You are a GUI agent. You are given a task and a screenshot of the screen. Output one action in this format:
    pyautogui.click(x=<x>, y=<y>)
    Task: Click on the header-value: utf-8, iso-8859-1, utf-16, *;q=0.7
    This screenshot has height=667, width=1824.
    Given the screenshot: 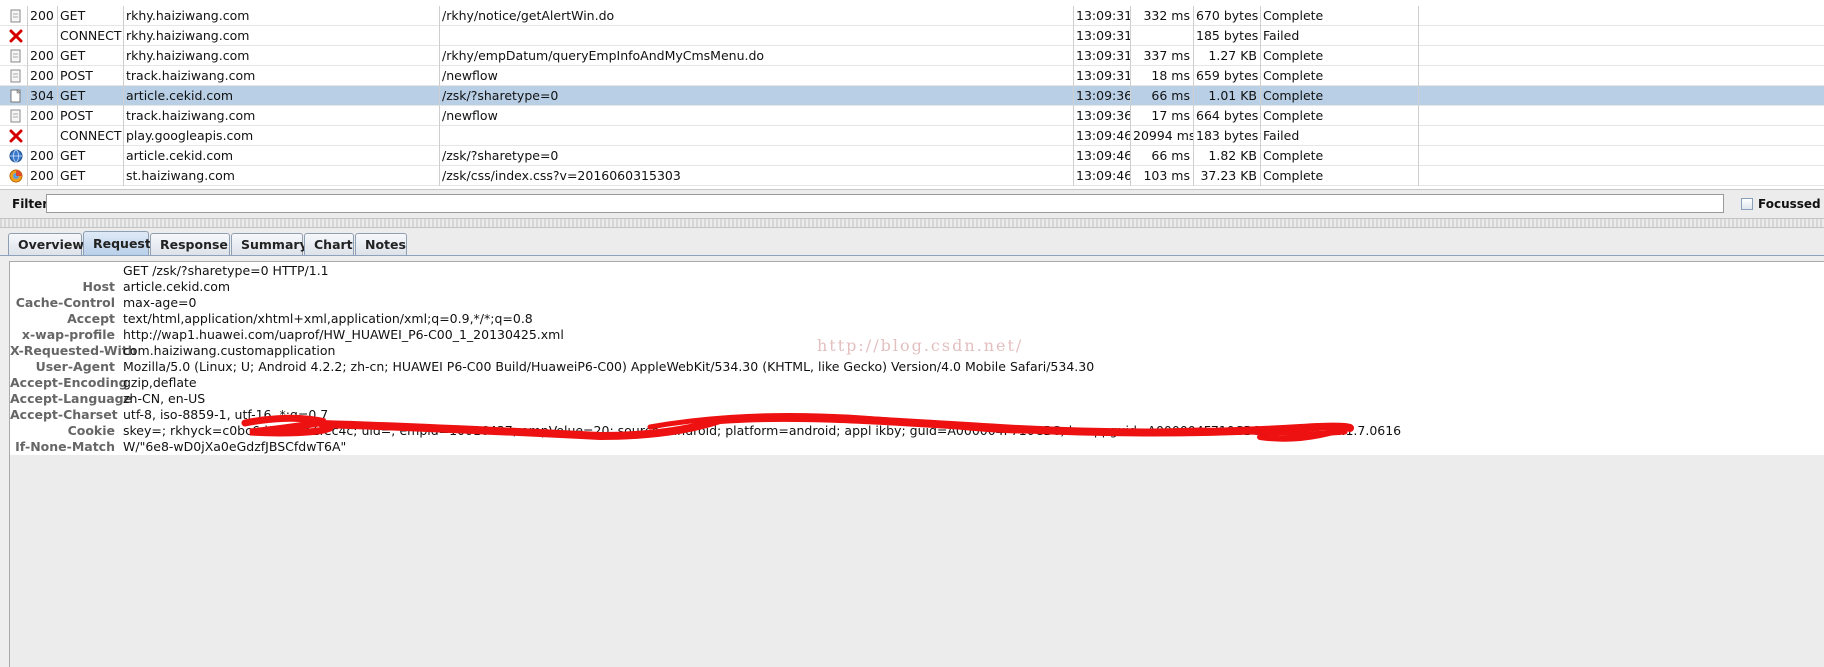 What is the action you would take?
    pyautogui.click(x=226, y=414)
    